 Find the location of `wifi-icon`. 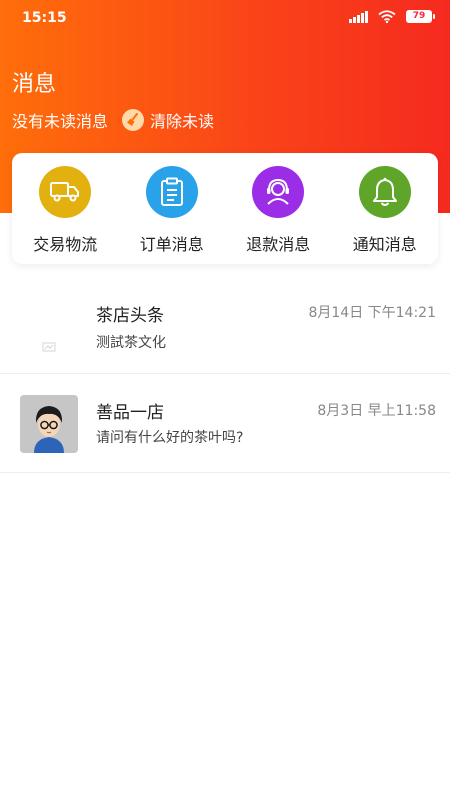

wifi-icon is located at coordinates (387, 16).